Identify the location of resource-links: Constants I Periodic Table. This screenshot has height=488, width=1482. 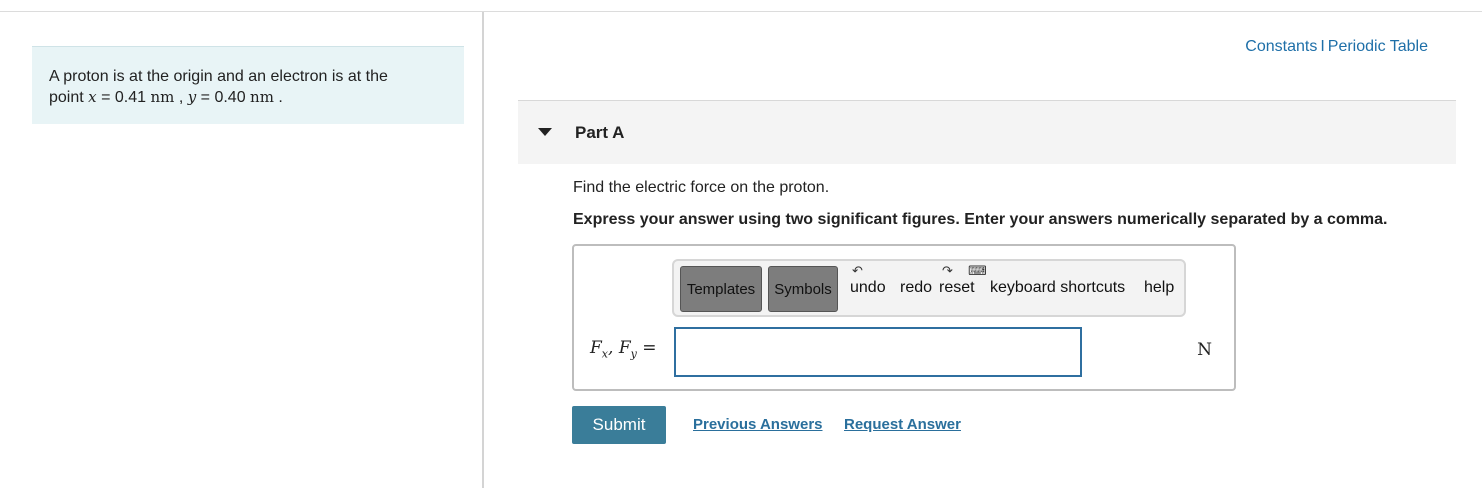
(1336, 47).